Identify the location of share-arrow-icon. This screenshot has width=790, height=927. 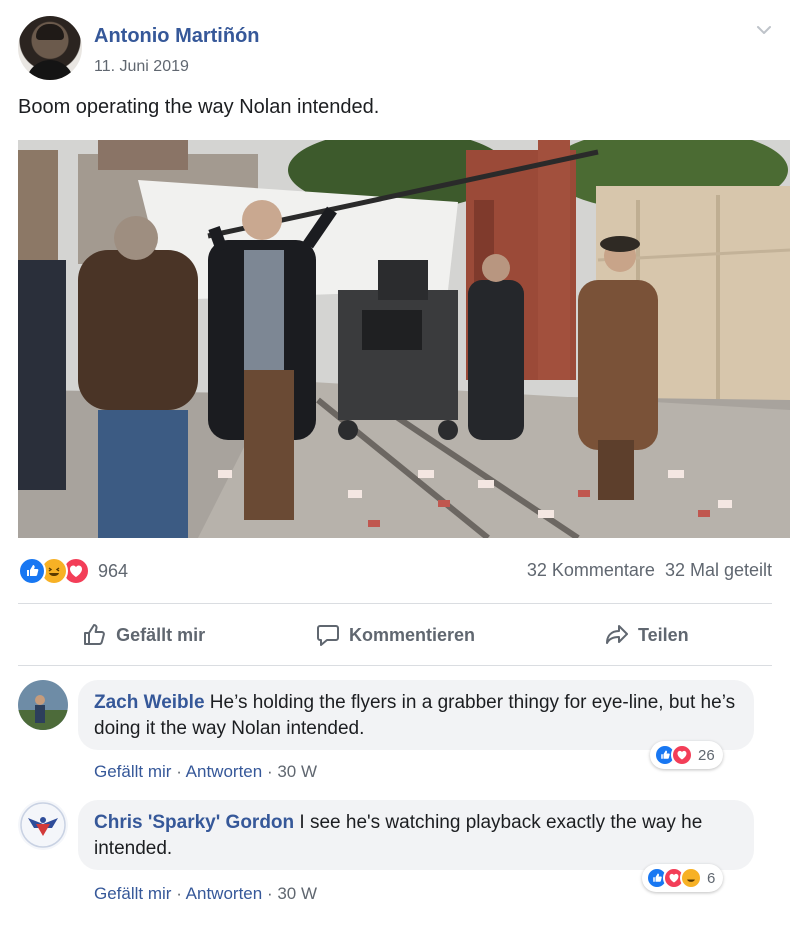
(616, 634).